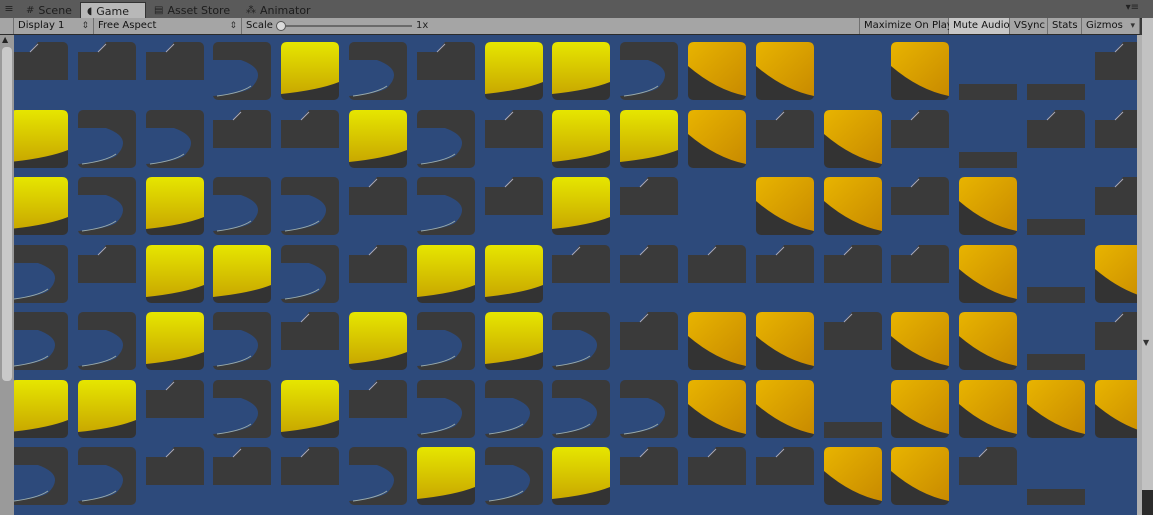  I want to click on tab-asset-store: ▤ Asset Store, so click(192, 10).